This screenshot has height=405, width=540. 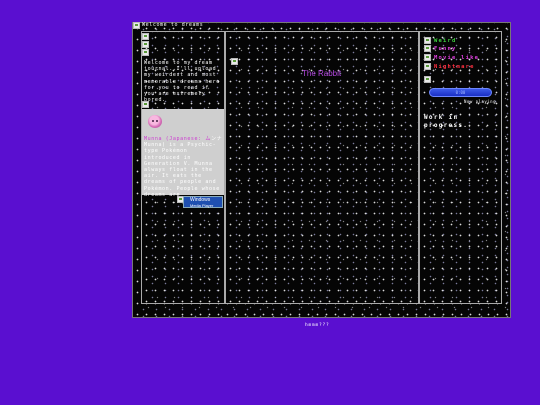 I want to click on nav-link-weird: Weird, so click(x=440, y=40).